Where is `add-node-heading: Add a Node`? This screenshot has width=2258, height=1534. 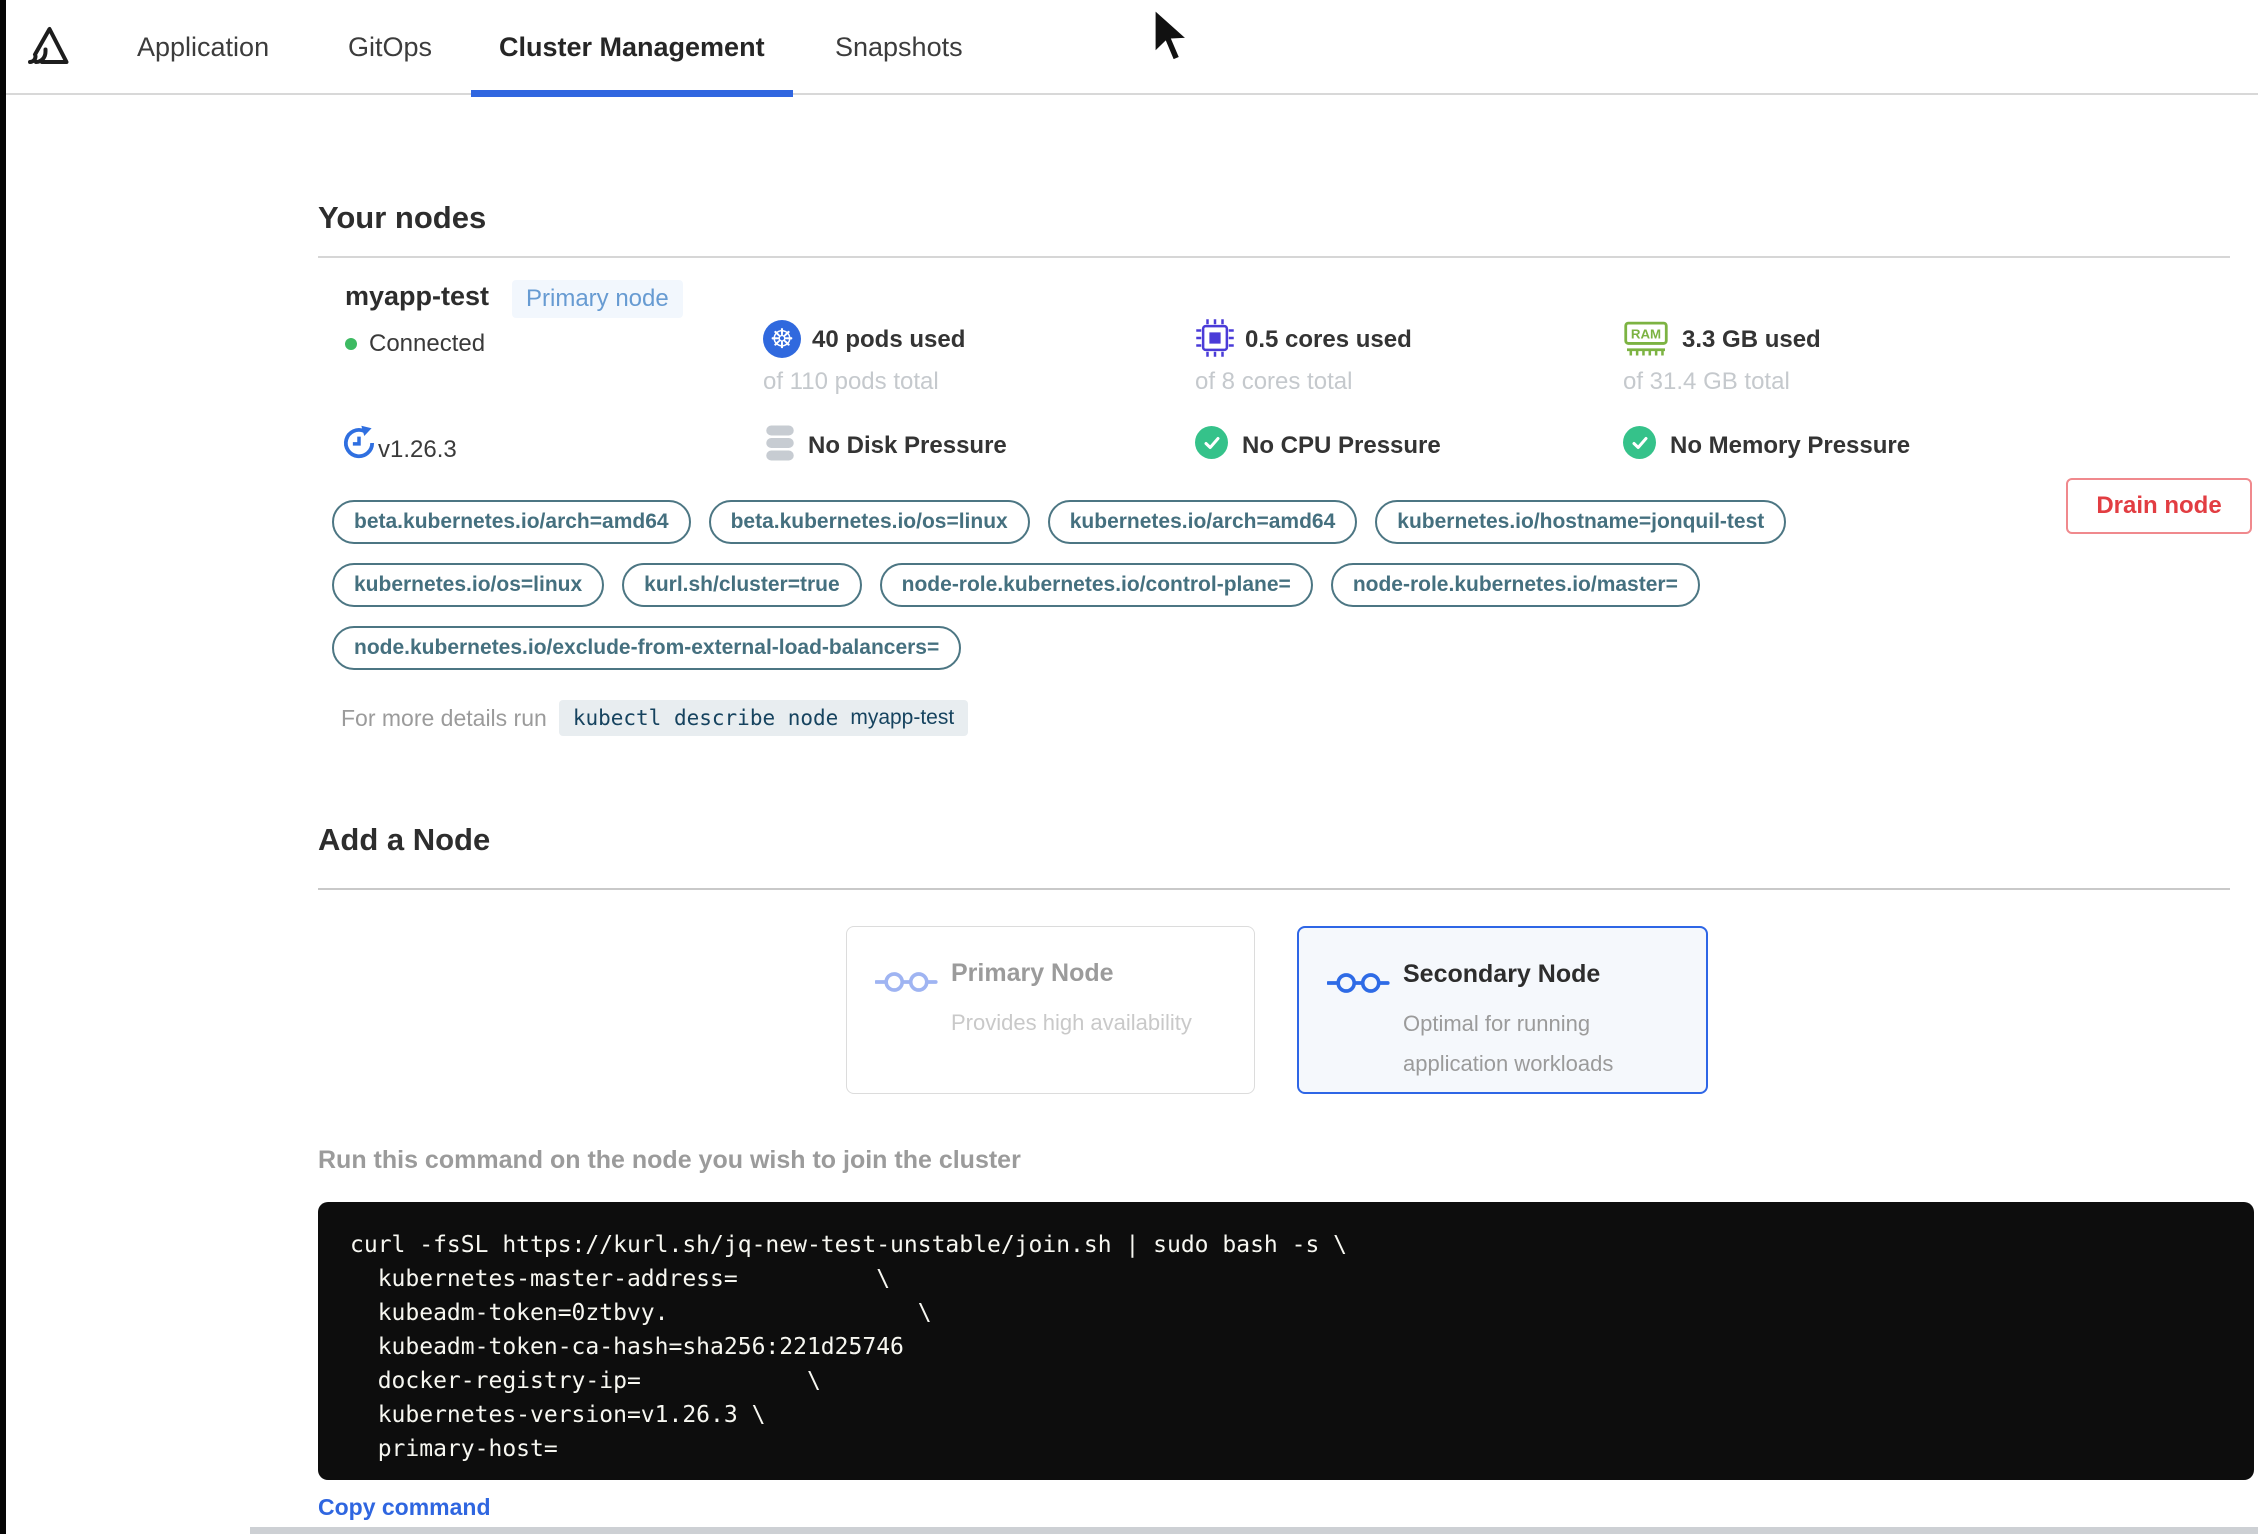
add-node-heading: Add a Node is located at coordinates (404, 839).